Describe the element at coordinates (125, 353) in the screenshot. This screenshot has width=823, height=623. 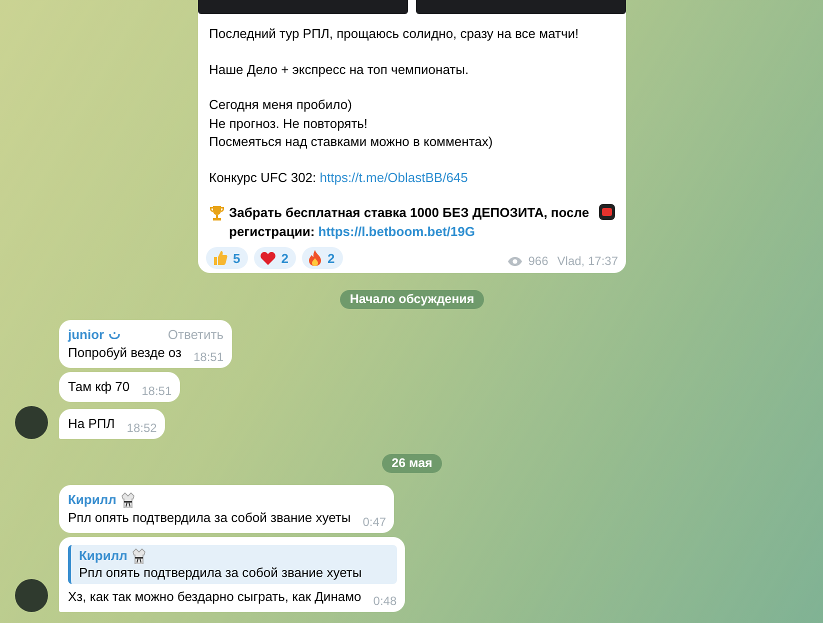
I see `message-text: Попробуй везде оз` at that location.